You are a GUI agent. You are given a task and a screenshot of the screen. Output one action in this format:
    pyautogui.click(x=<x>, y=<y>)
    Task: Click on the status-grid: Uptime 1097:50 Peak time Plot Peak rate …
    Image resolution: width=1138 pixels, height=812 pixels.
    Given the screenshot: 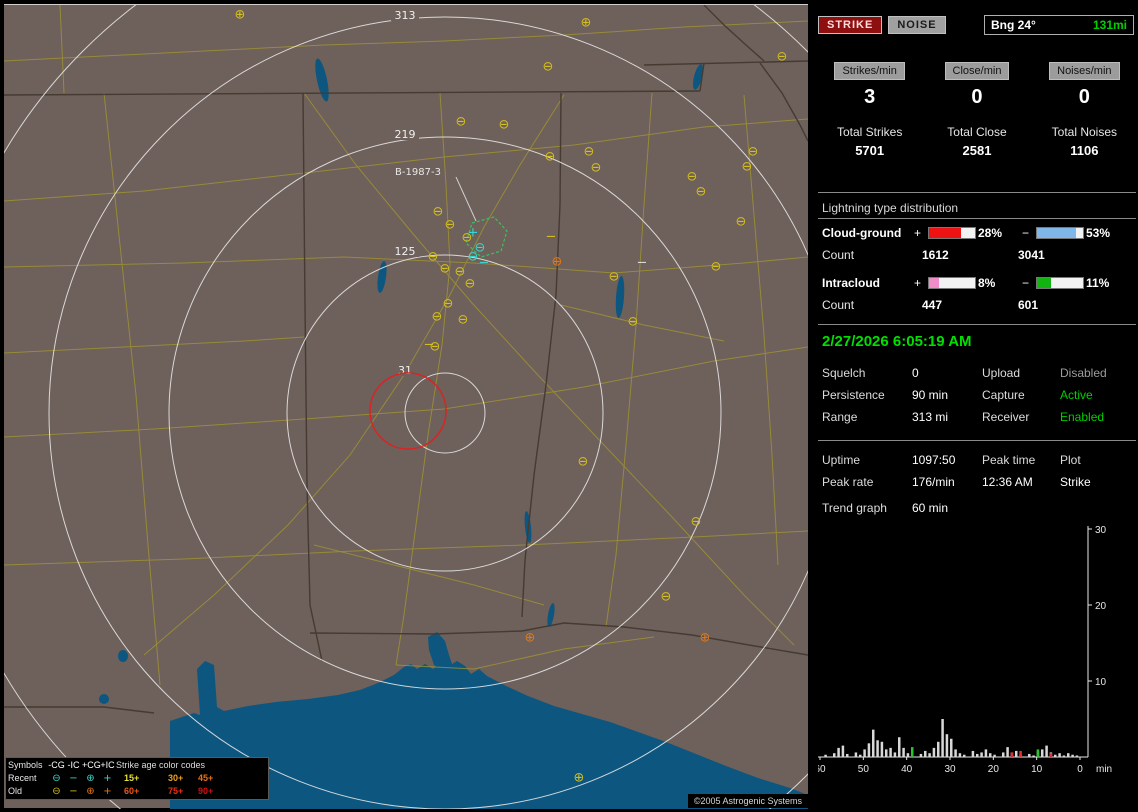 What is the action you would take?
    pyautogui.click(x=980, y=471)
    